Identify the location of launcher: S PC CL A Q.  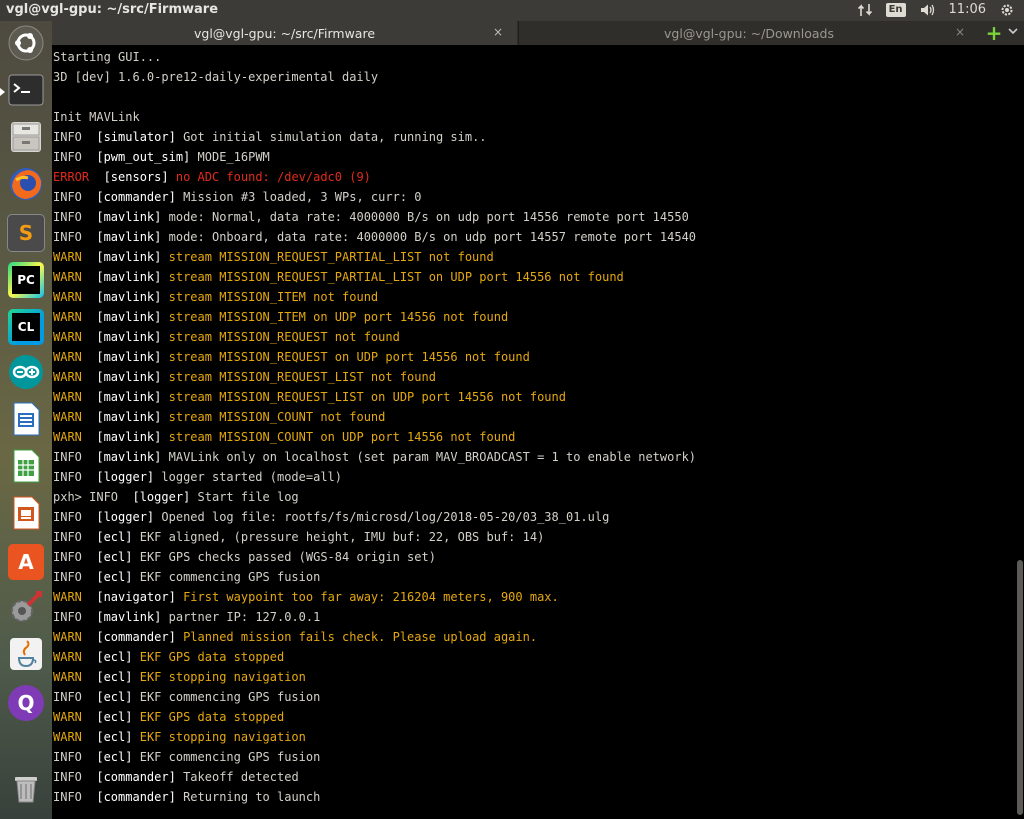
(26, 420).